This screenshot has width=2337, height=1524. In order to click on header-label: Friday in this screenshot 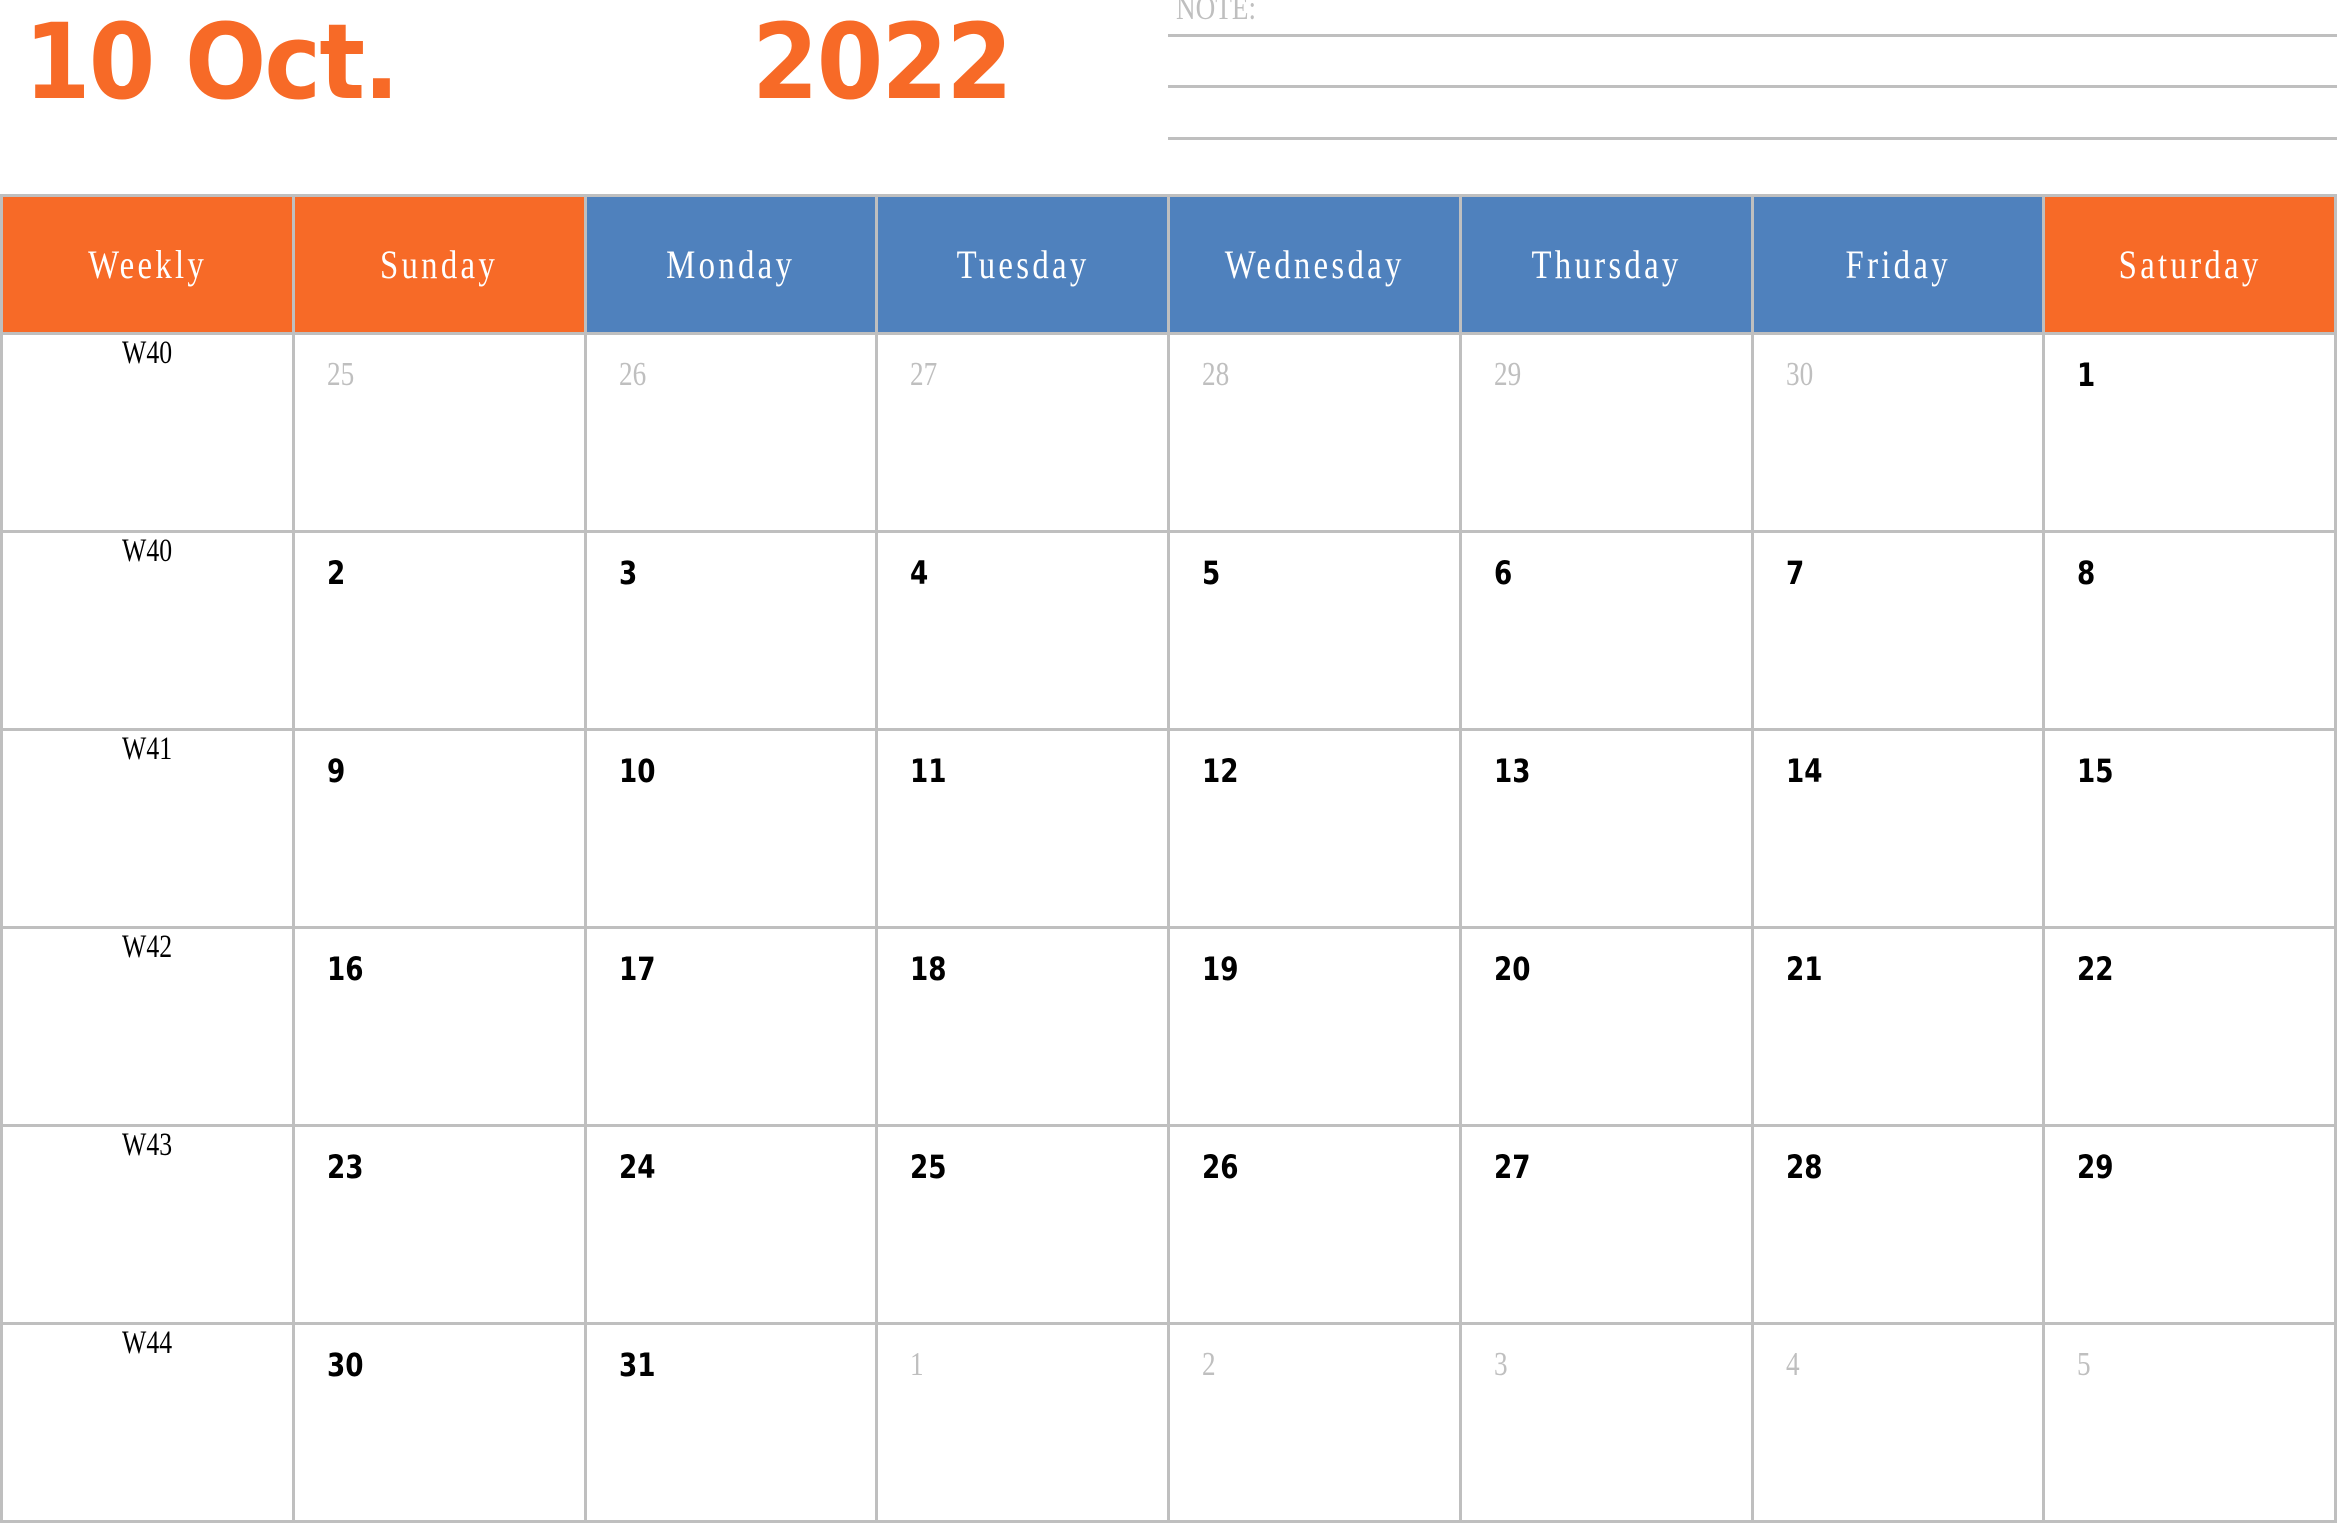, I will do `click(1898, 264)`.